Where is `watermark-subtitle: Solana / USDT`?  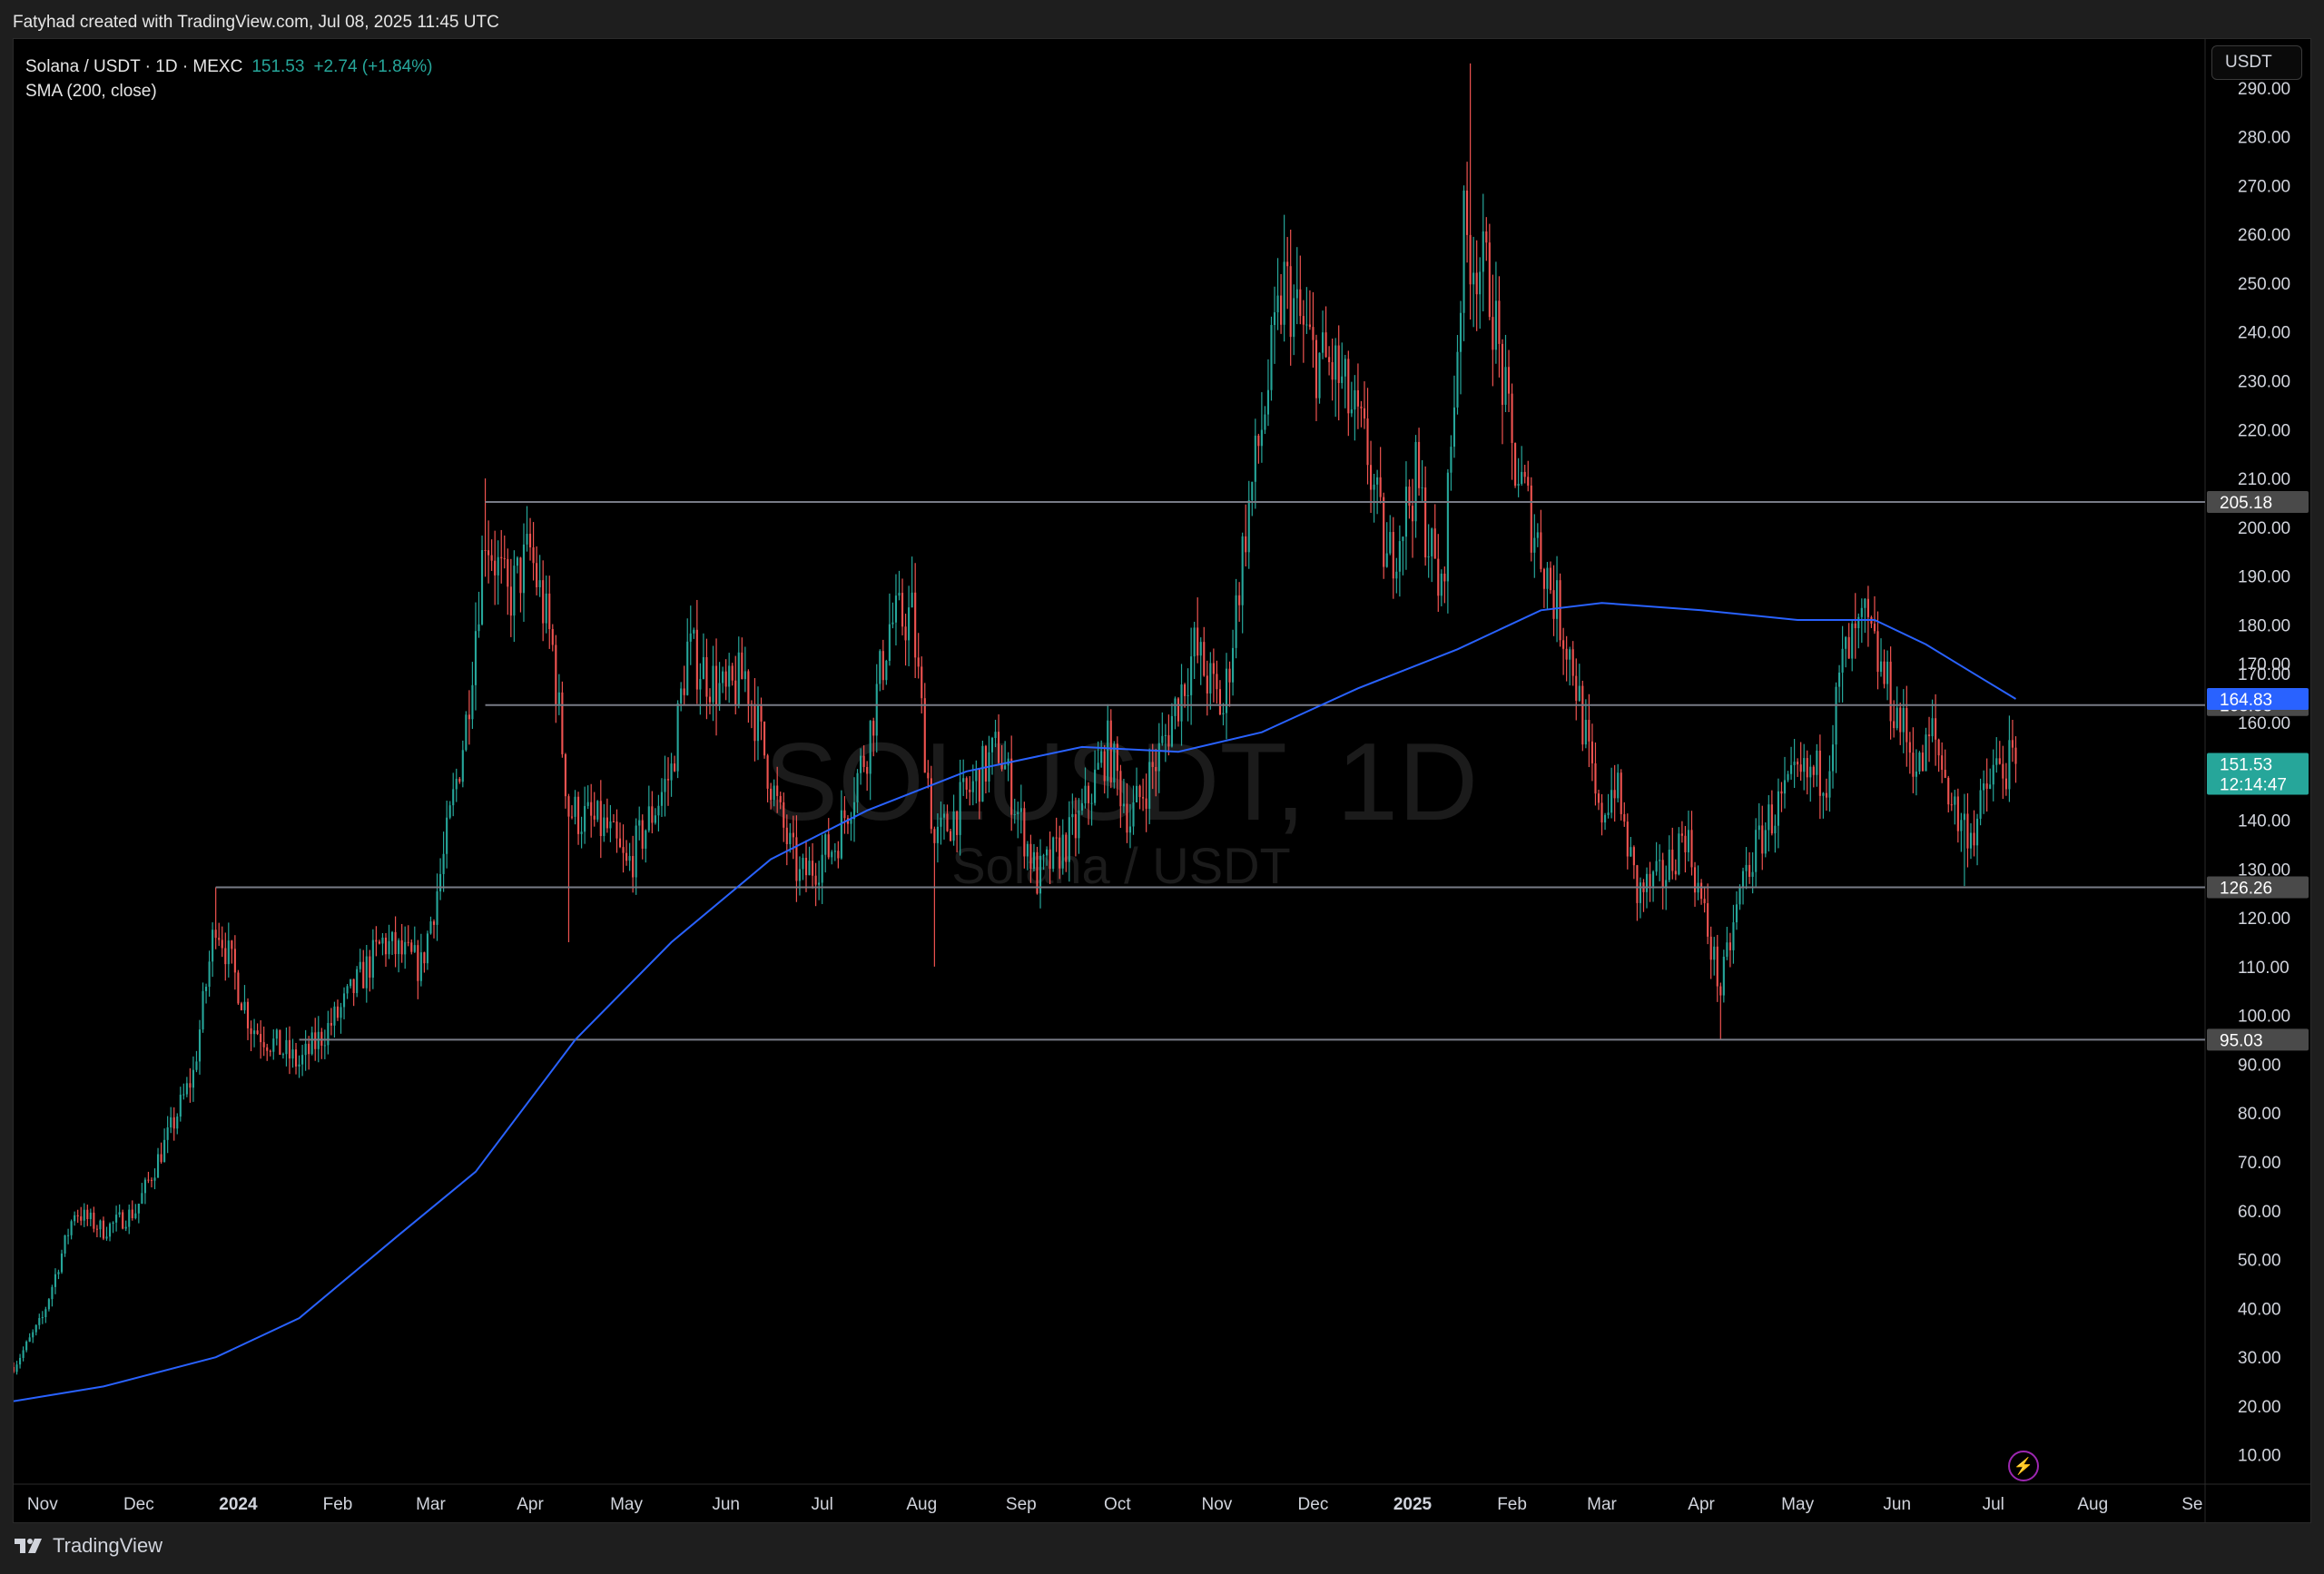
watermark-subtitle: Solana / USDT is located at coordinates (1121, 865).